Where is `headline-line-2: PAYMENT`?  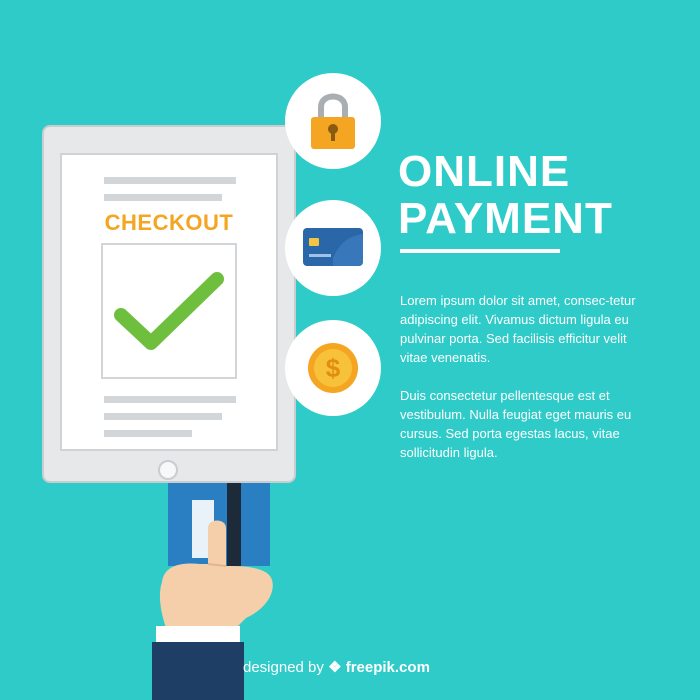 headline-line-2: PAYMENT is located at coordinates (505, 218).